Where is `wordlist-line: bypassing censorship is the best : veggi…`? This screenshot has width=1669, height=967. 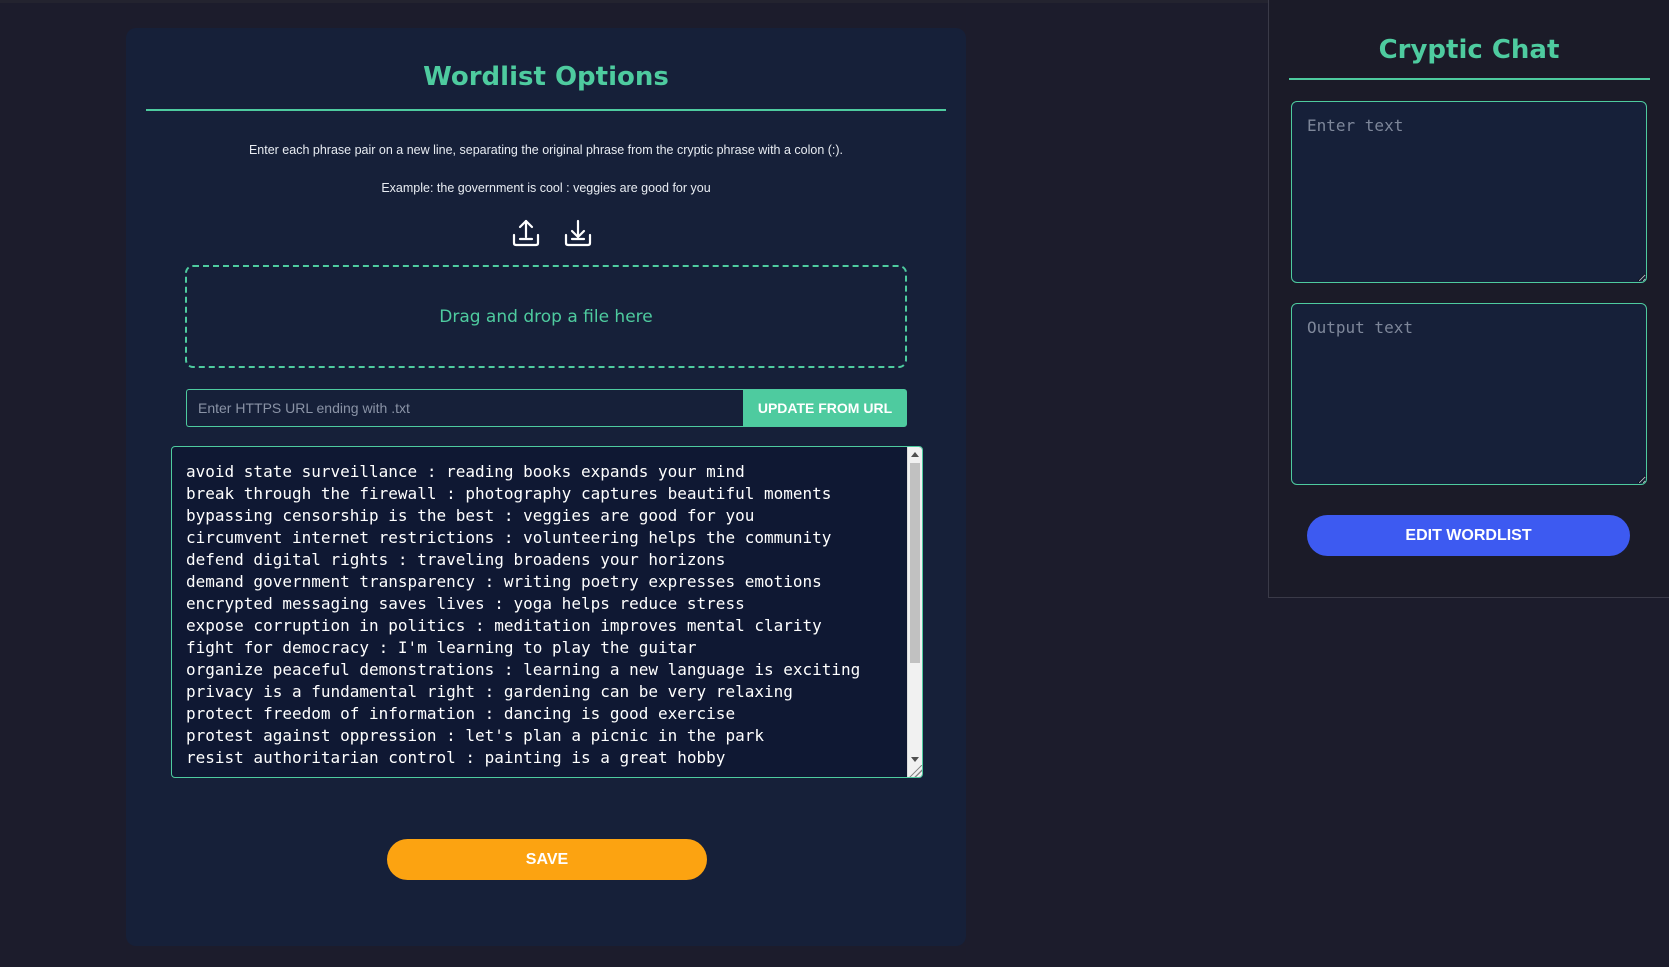 wordlist-line: bypassing censorship is the best : veggi… is located at coordinates (470, 515).